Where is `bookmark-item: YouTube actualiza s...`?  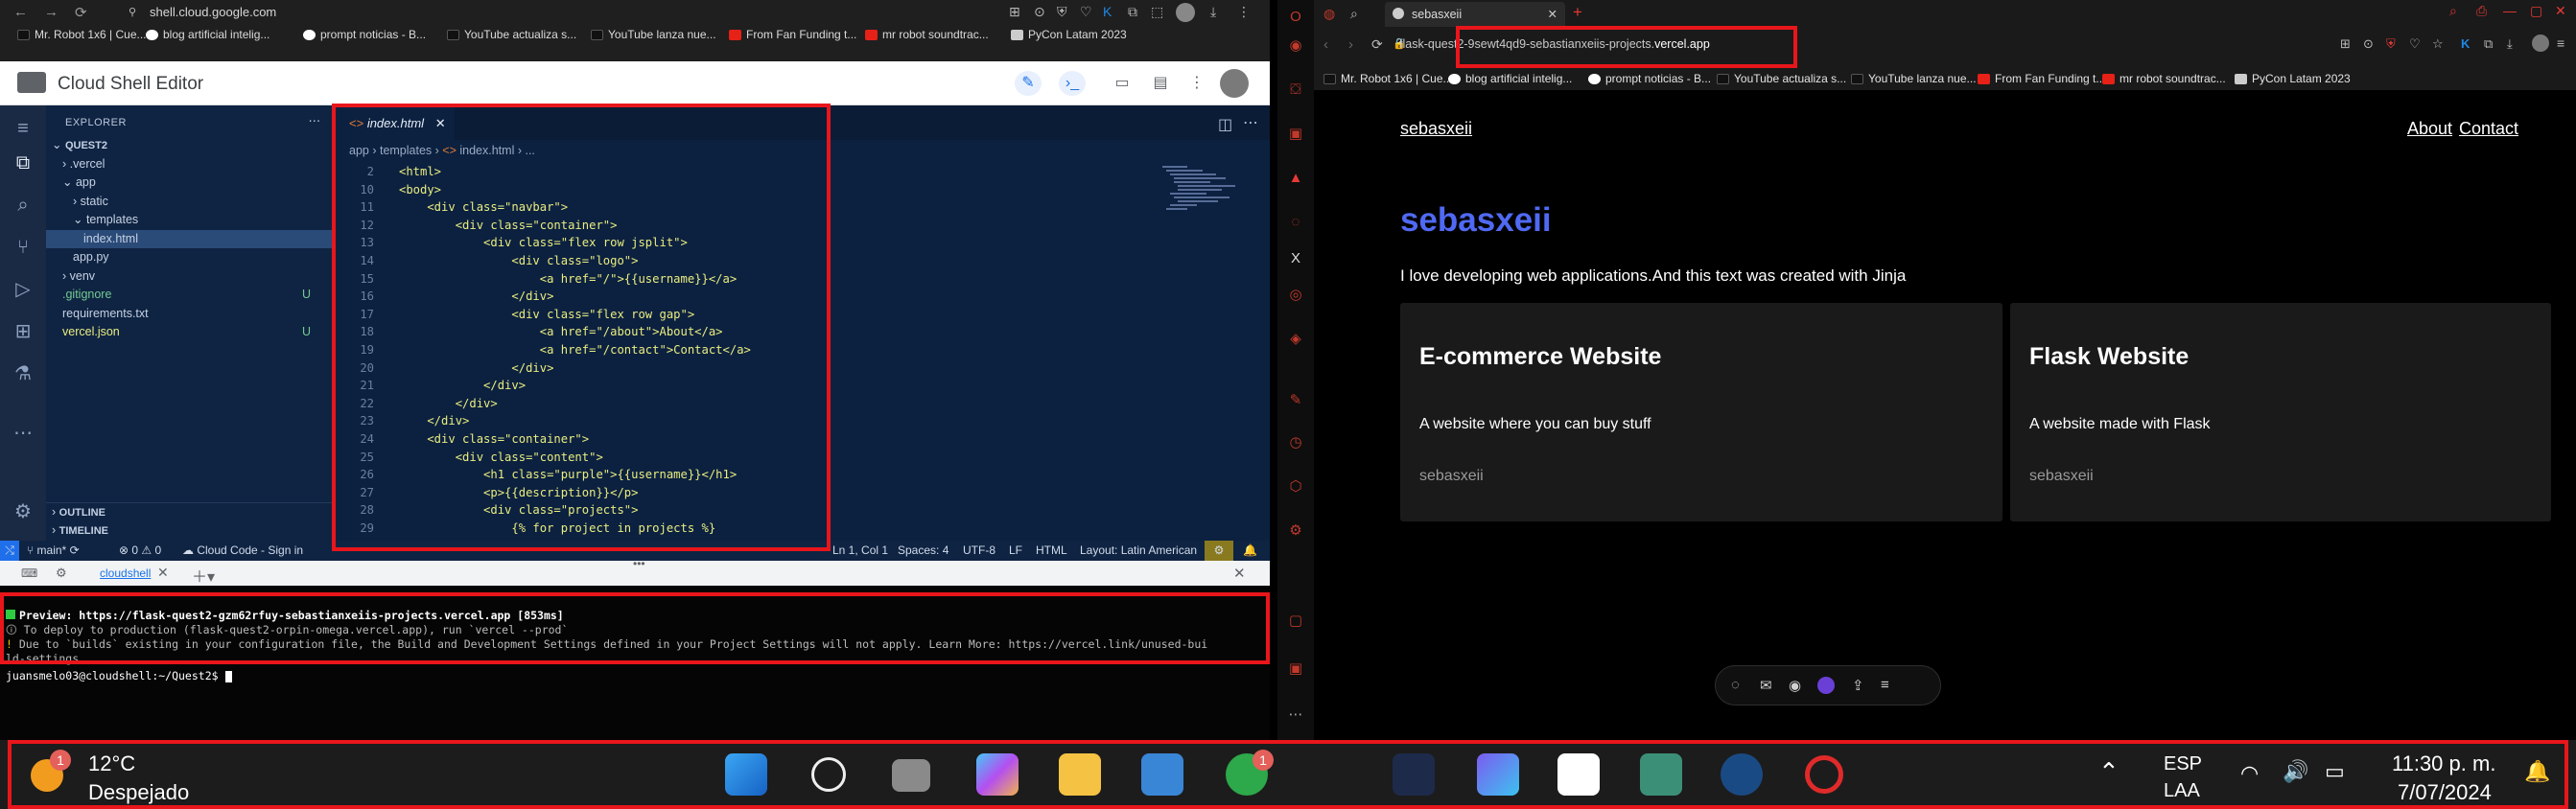
bookmark-item: YouTube actualiza s... is located at coordinates (1781, 78).